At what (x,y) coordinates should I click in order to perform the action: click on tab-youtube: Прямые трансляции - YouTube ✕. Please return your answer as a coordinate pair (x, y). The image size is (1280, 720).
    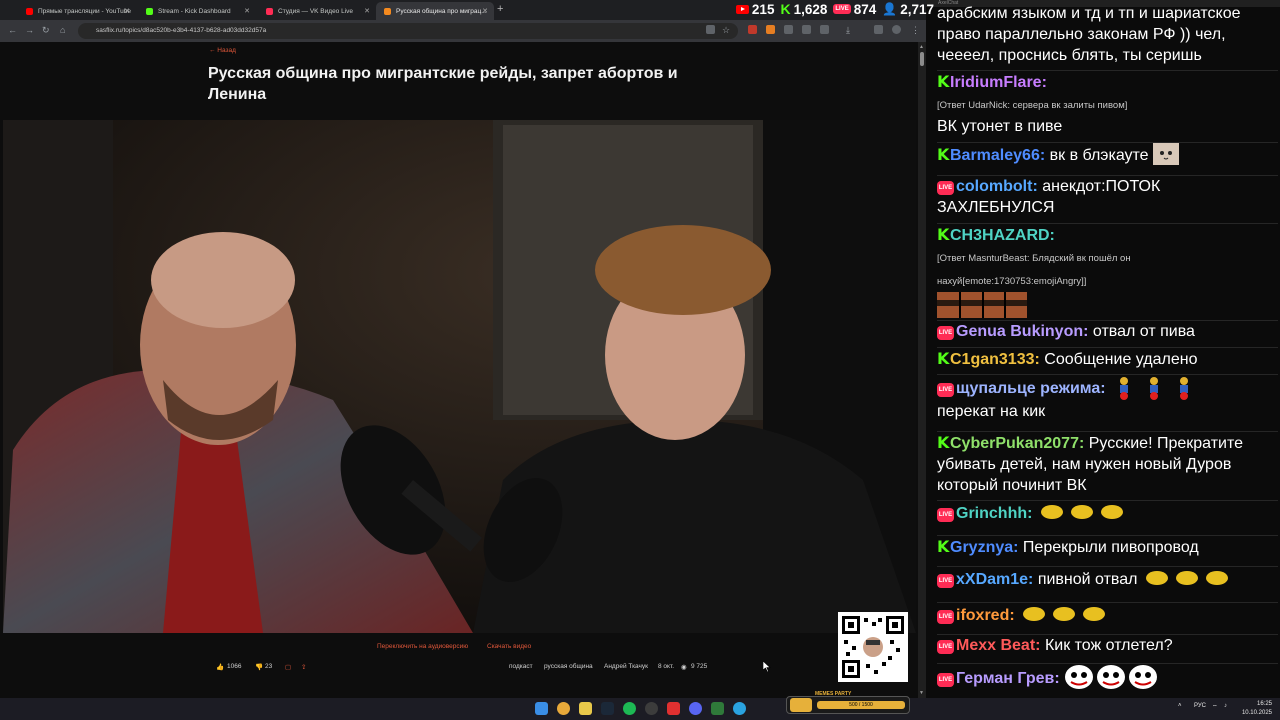
    Looking at the image, I should click on (77, 11).